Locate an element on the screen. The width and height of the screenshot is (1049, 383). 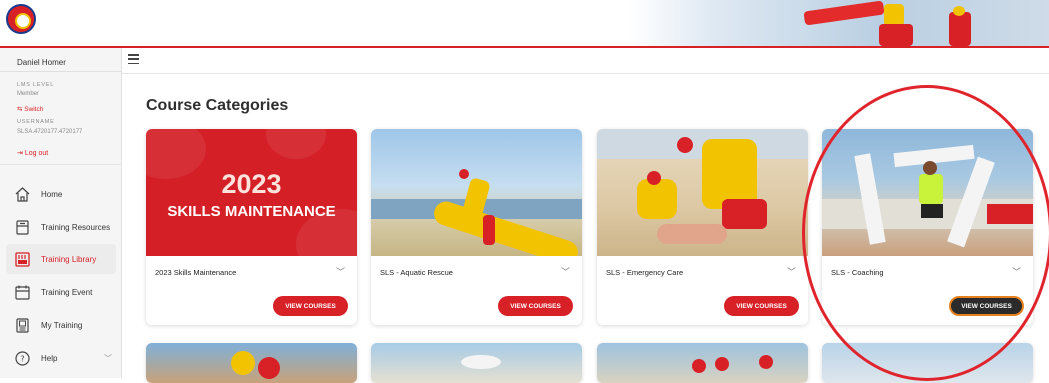
sidebar-item-my-training: My Training is located at coordinates (61, 325).